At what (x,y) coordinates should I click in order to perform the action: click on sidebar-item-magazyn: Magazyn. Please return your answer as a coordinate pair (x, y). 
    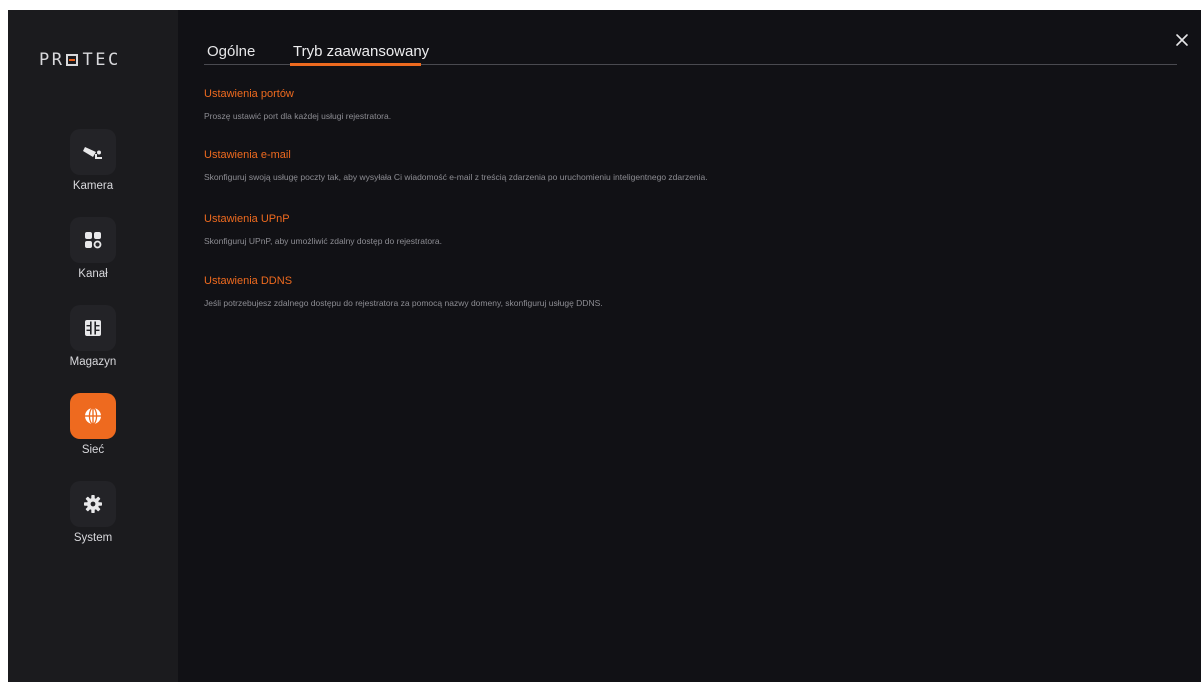
    Looking at the image, I should click on (93, 340).